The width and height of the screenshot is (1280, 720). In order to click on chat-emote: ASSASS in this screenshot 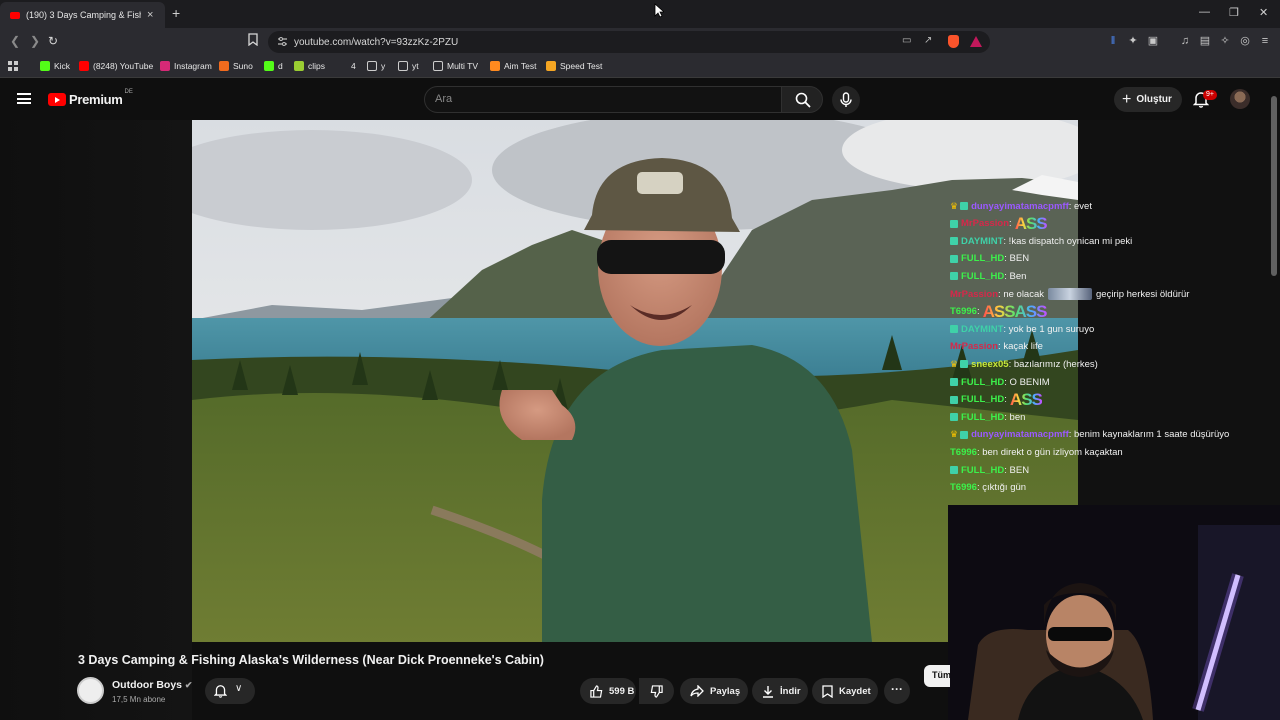, I will do `click(1015, 311)`.